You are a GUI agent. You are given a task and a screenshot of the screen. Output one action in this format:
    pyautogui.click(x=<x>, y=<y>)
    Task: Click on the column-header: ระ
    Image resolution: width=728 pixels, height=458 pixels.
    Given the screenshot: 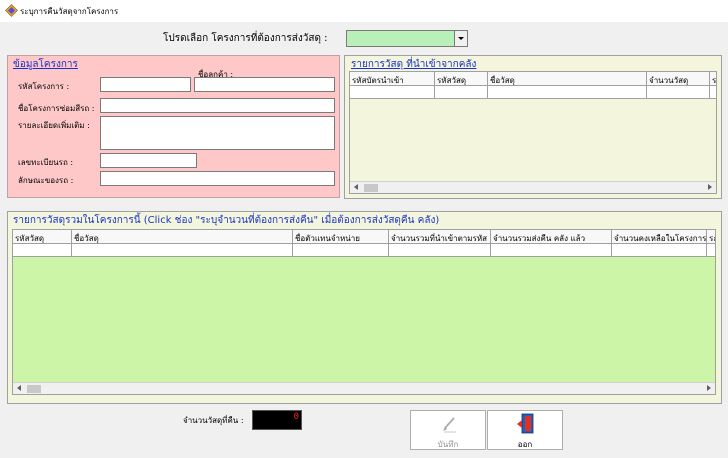 What is the action you would take?
    pyautogui.click(x=711, y=237)
    